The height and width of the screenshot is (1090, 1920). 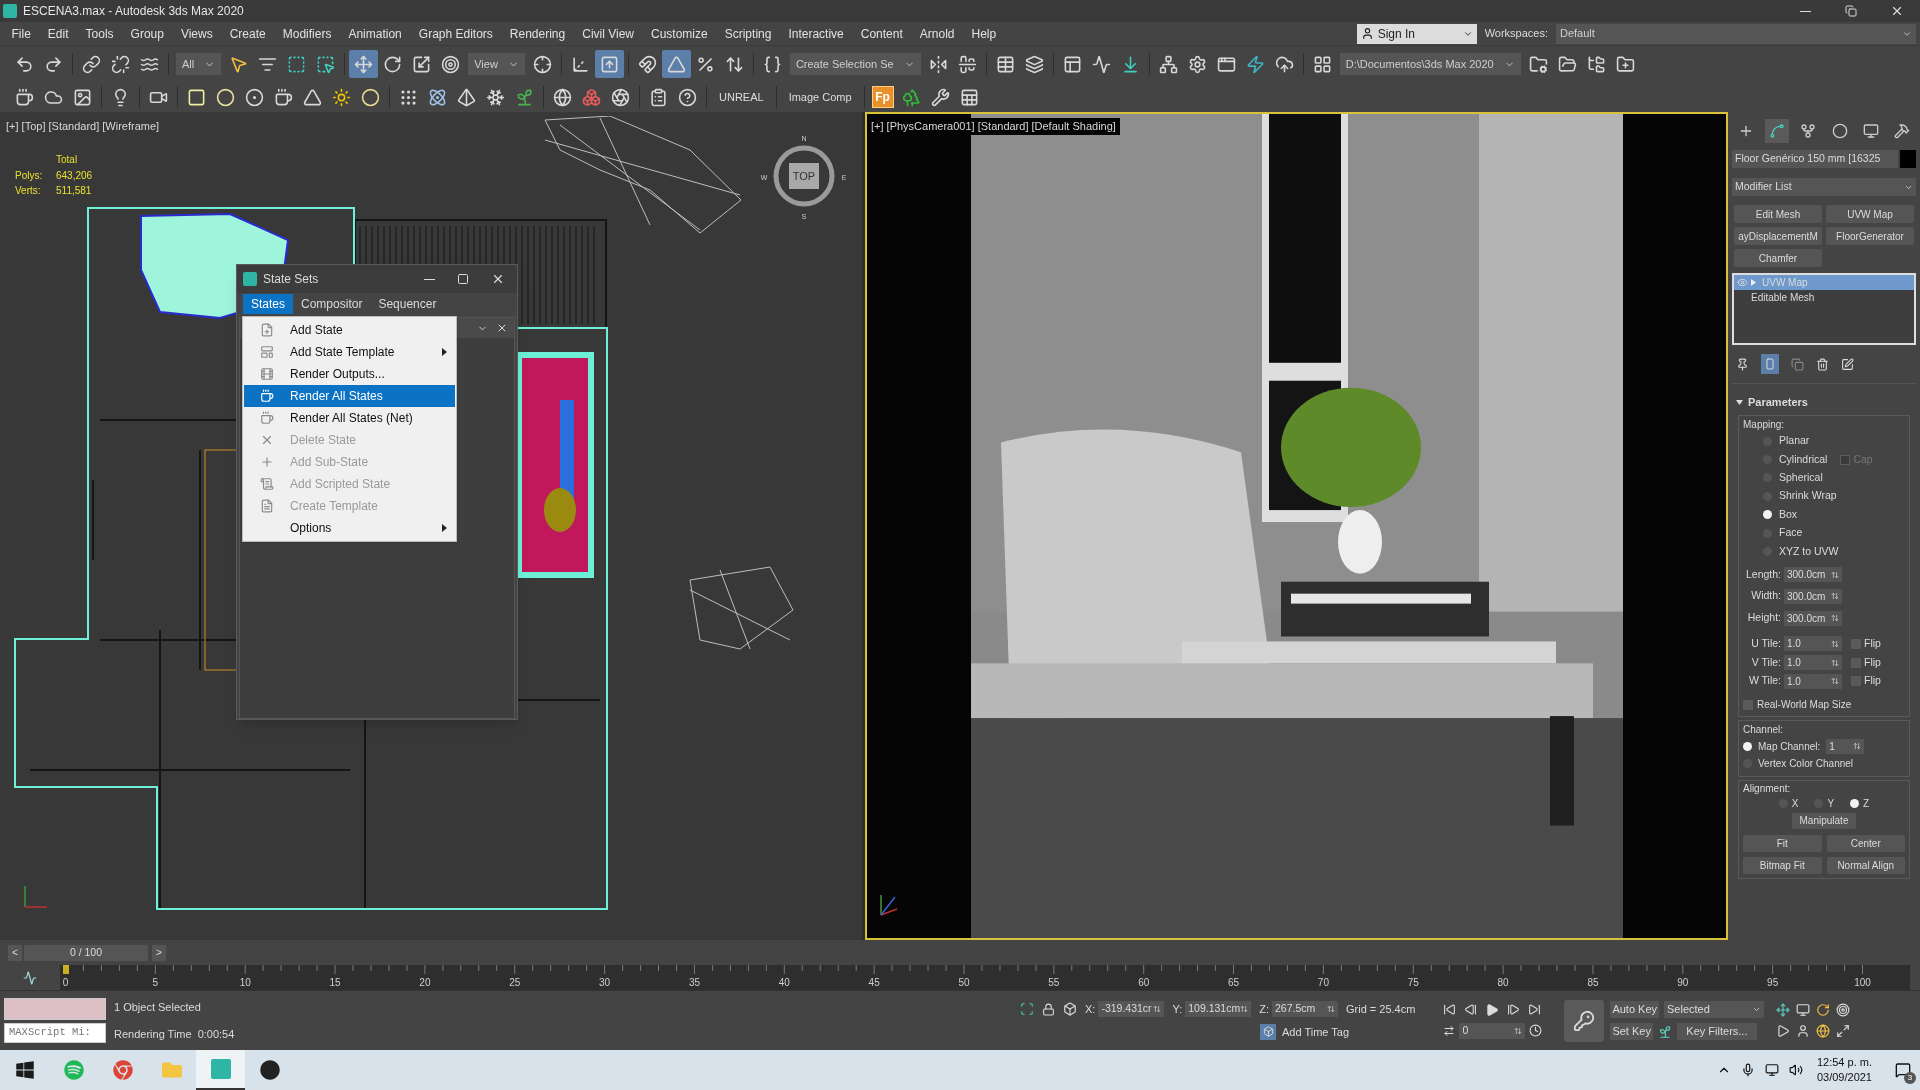 I want to click on menu-item: Views, so click(x=197, y=33).